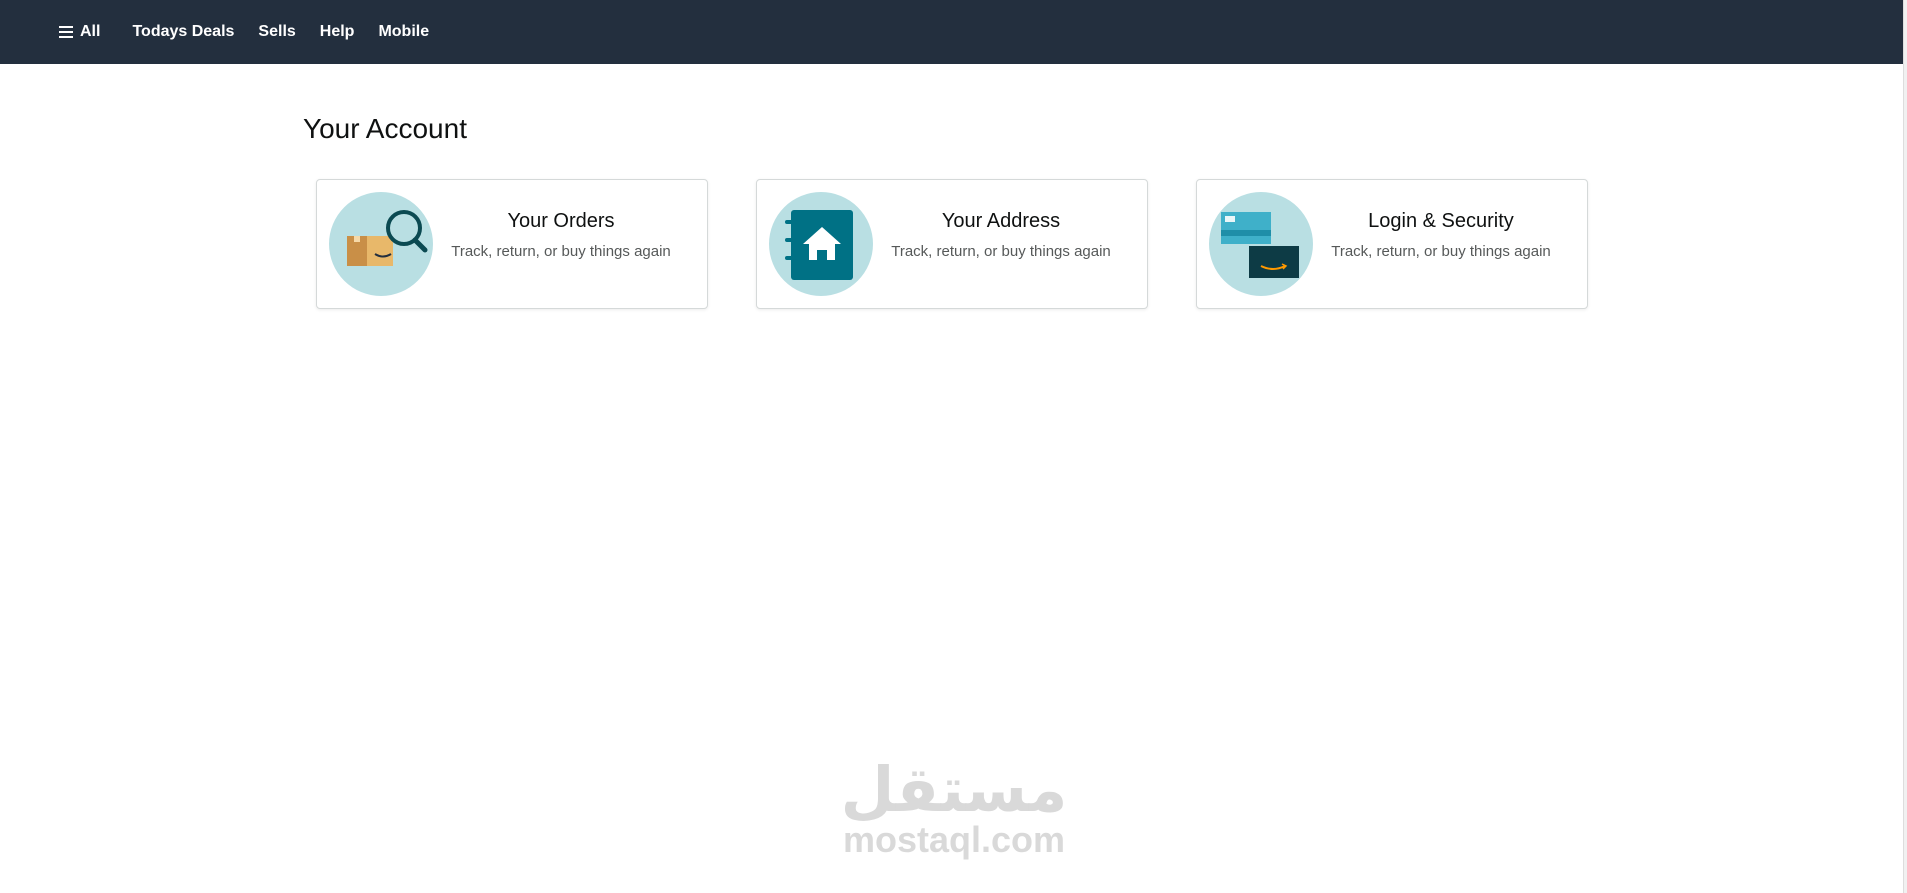 Image resolution: width=1907 pixels, height=893 pixels. What do you see at coordinates (1905, 446) in the screenshot?
I see `page-scrollbar` at bounding box center [1905, 446].